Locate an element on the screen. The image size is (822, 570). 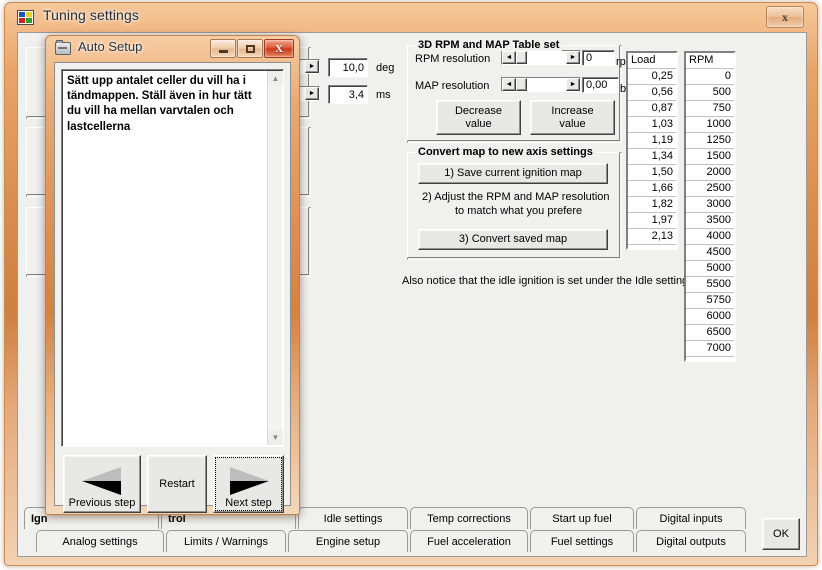
app-icon is located at coordinates (25, 17).